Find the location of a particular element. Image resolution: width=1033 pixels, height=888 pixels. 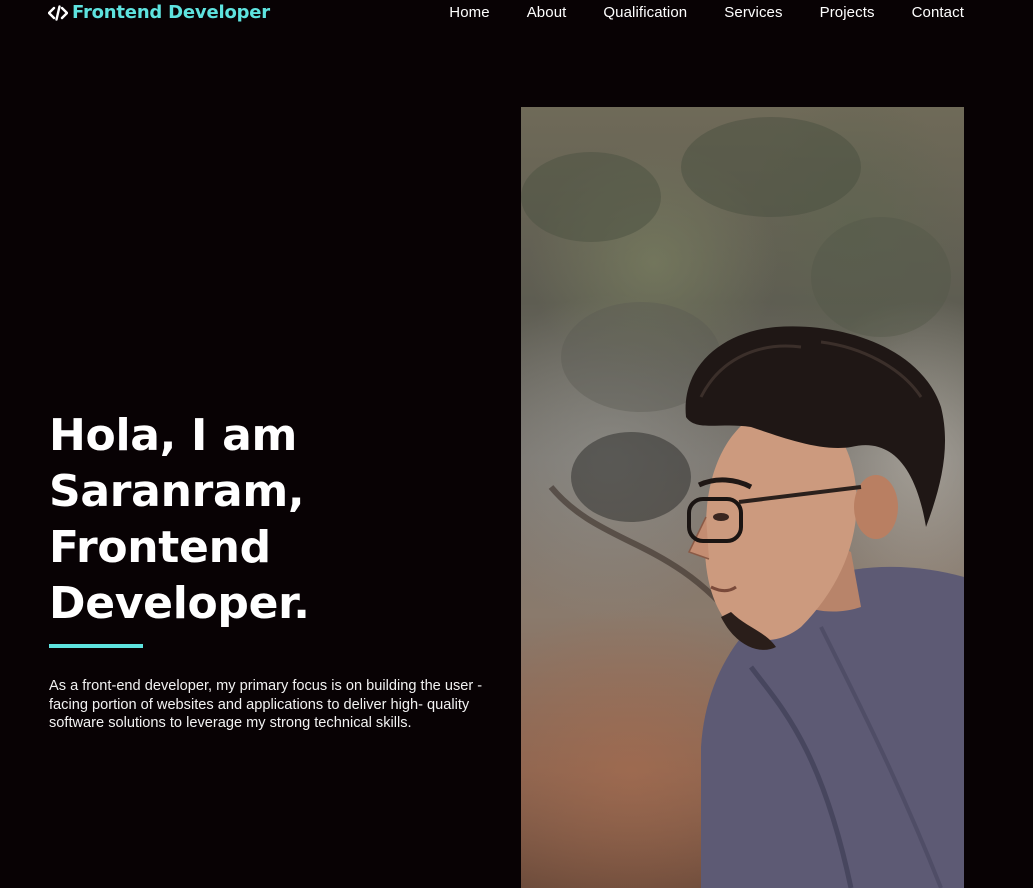

nav-link-home: Home is located at coordinates (469, 12).